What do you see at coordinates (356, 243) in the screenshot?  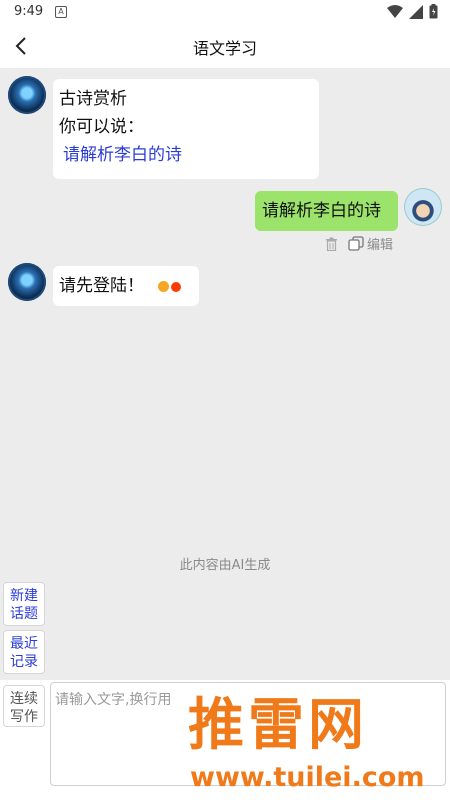 I see `copy-icon` at bounding box center [356, 243].